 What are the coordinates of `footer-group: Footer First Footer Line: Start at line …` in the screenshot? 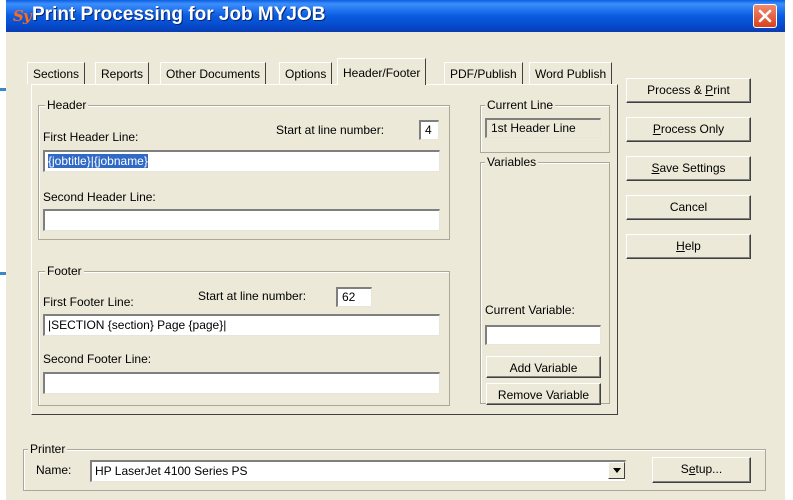 It's located at (244, 335).